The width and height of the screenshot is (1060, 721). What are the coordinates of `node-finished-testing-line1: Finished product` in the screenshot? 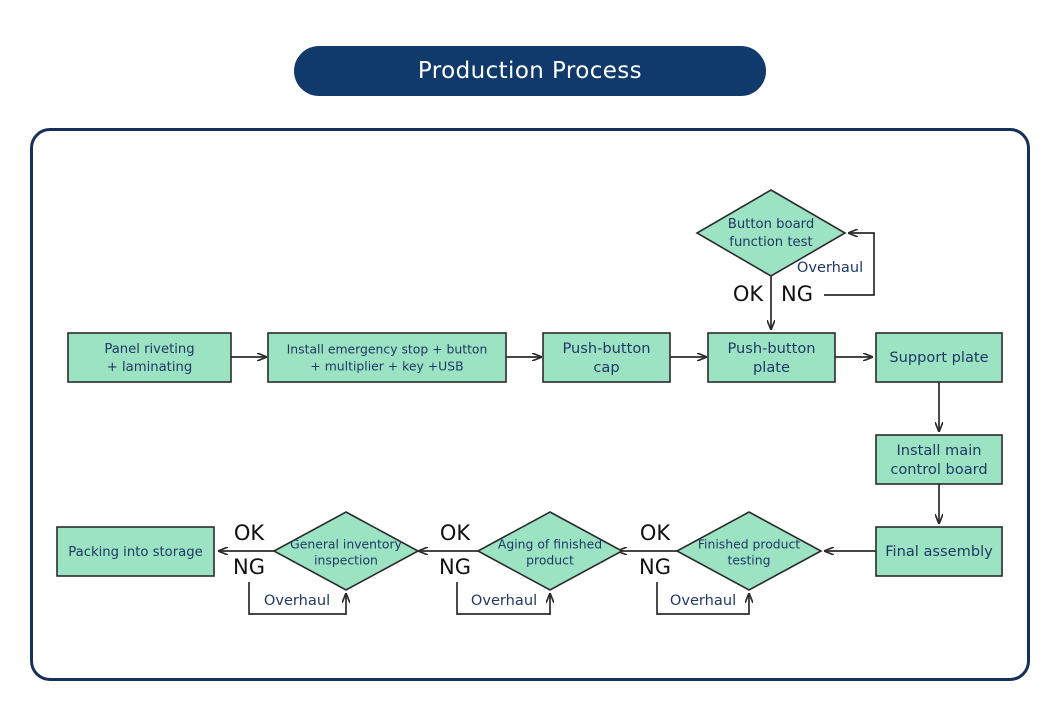 It's located at (749, 544).